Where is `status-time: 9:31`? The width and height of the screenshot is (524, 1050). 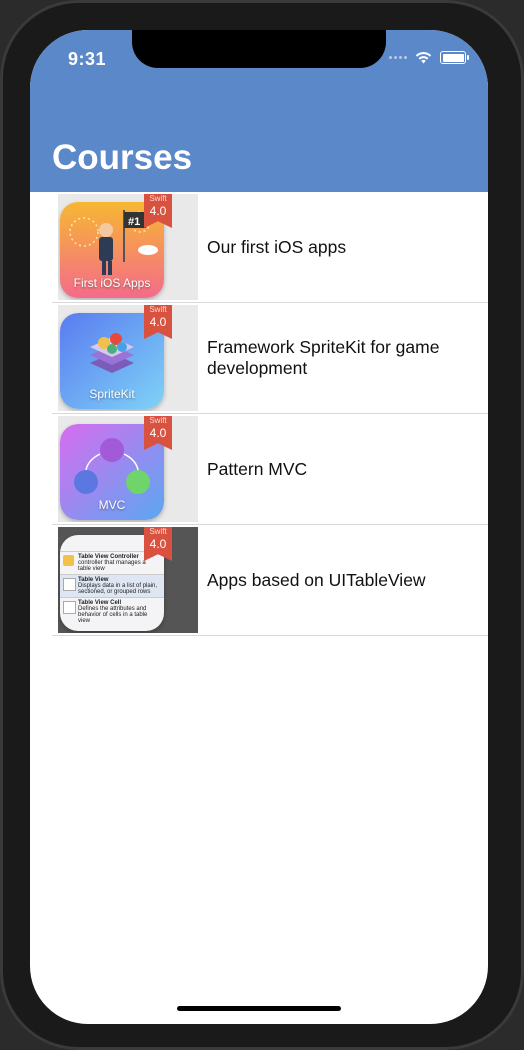
status-time: 9:31 is located at coordinates (87, 59).